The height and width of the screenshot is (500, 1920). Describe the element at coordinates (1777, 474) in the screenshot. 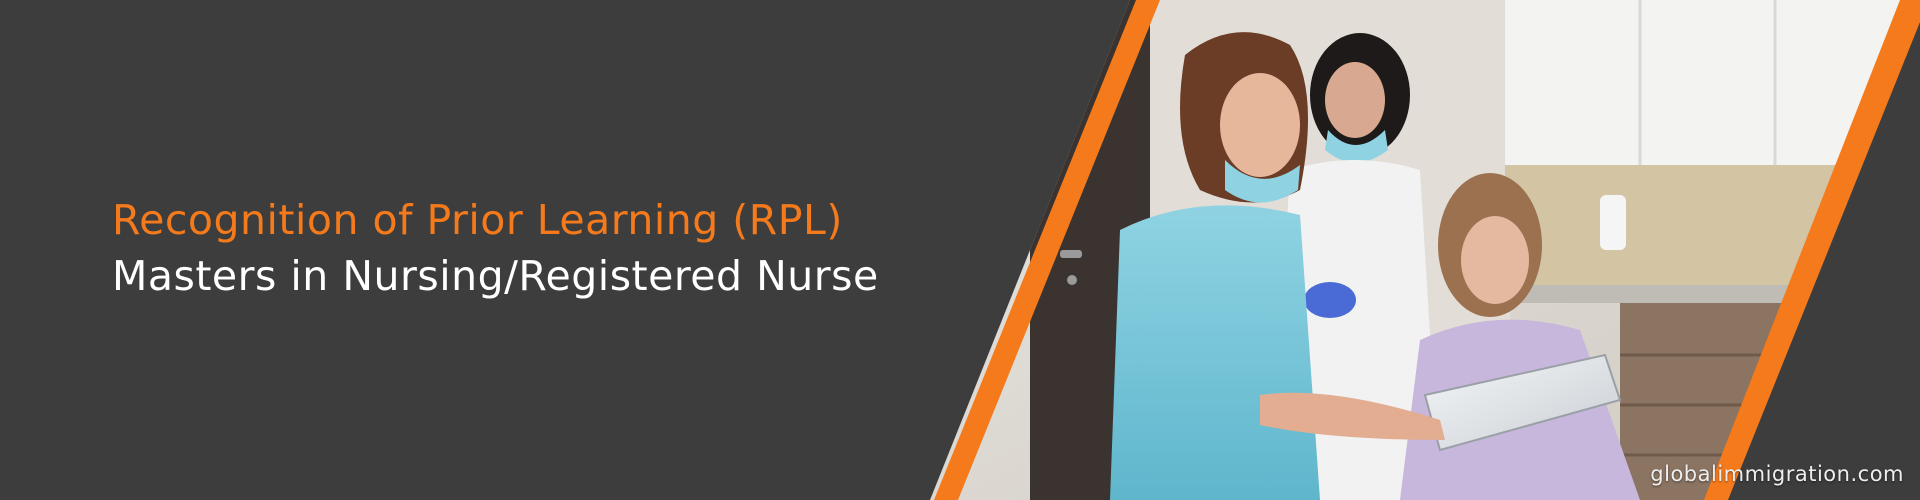

I see `website-watermark: globalimmigration.com` at that location.